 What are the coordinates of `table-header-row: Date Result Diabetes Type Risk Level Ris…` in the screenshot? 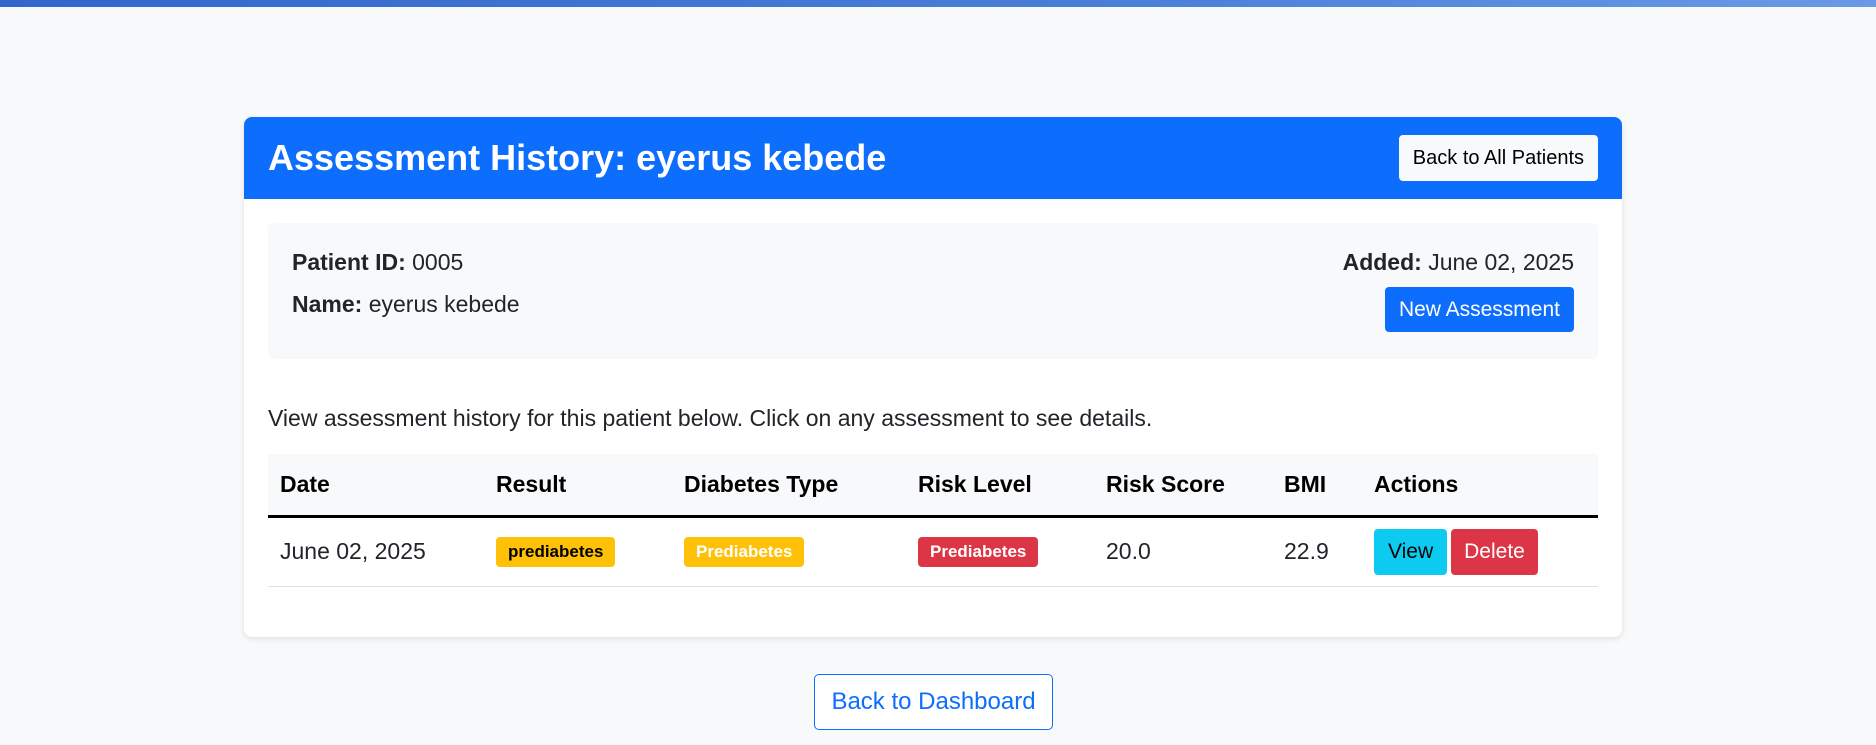 It's located at (933, 486).